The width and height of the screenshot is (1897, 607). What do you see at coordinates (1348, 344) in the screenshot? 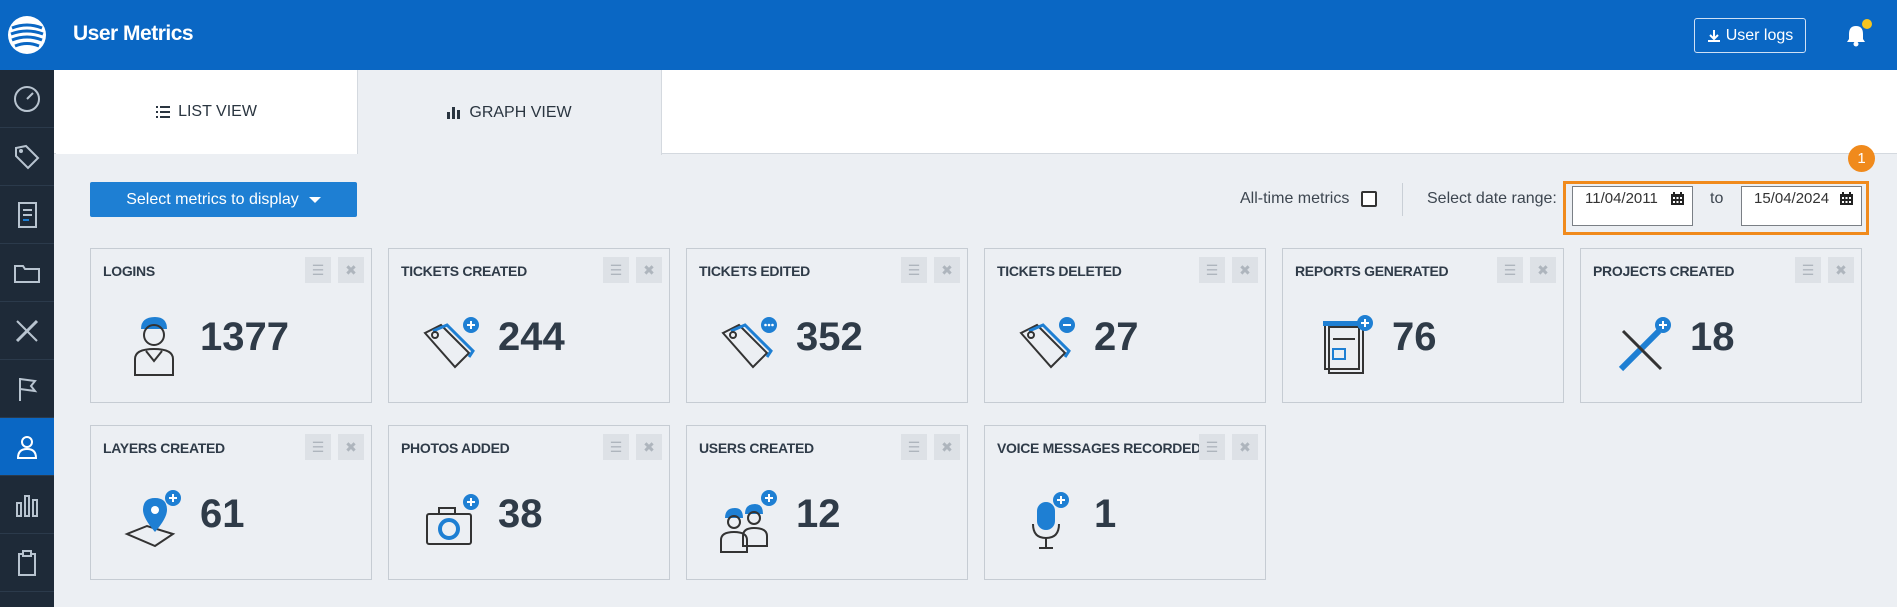
I see `report-icon` at bounding box center [1348, 344].